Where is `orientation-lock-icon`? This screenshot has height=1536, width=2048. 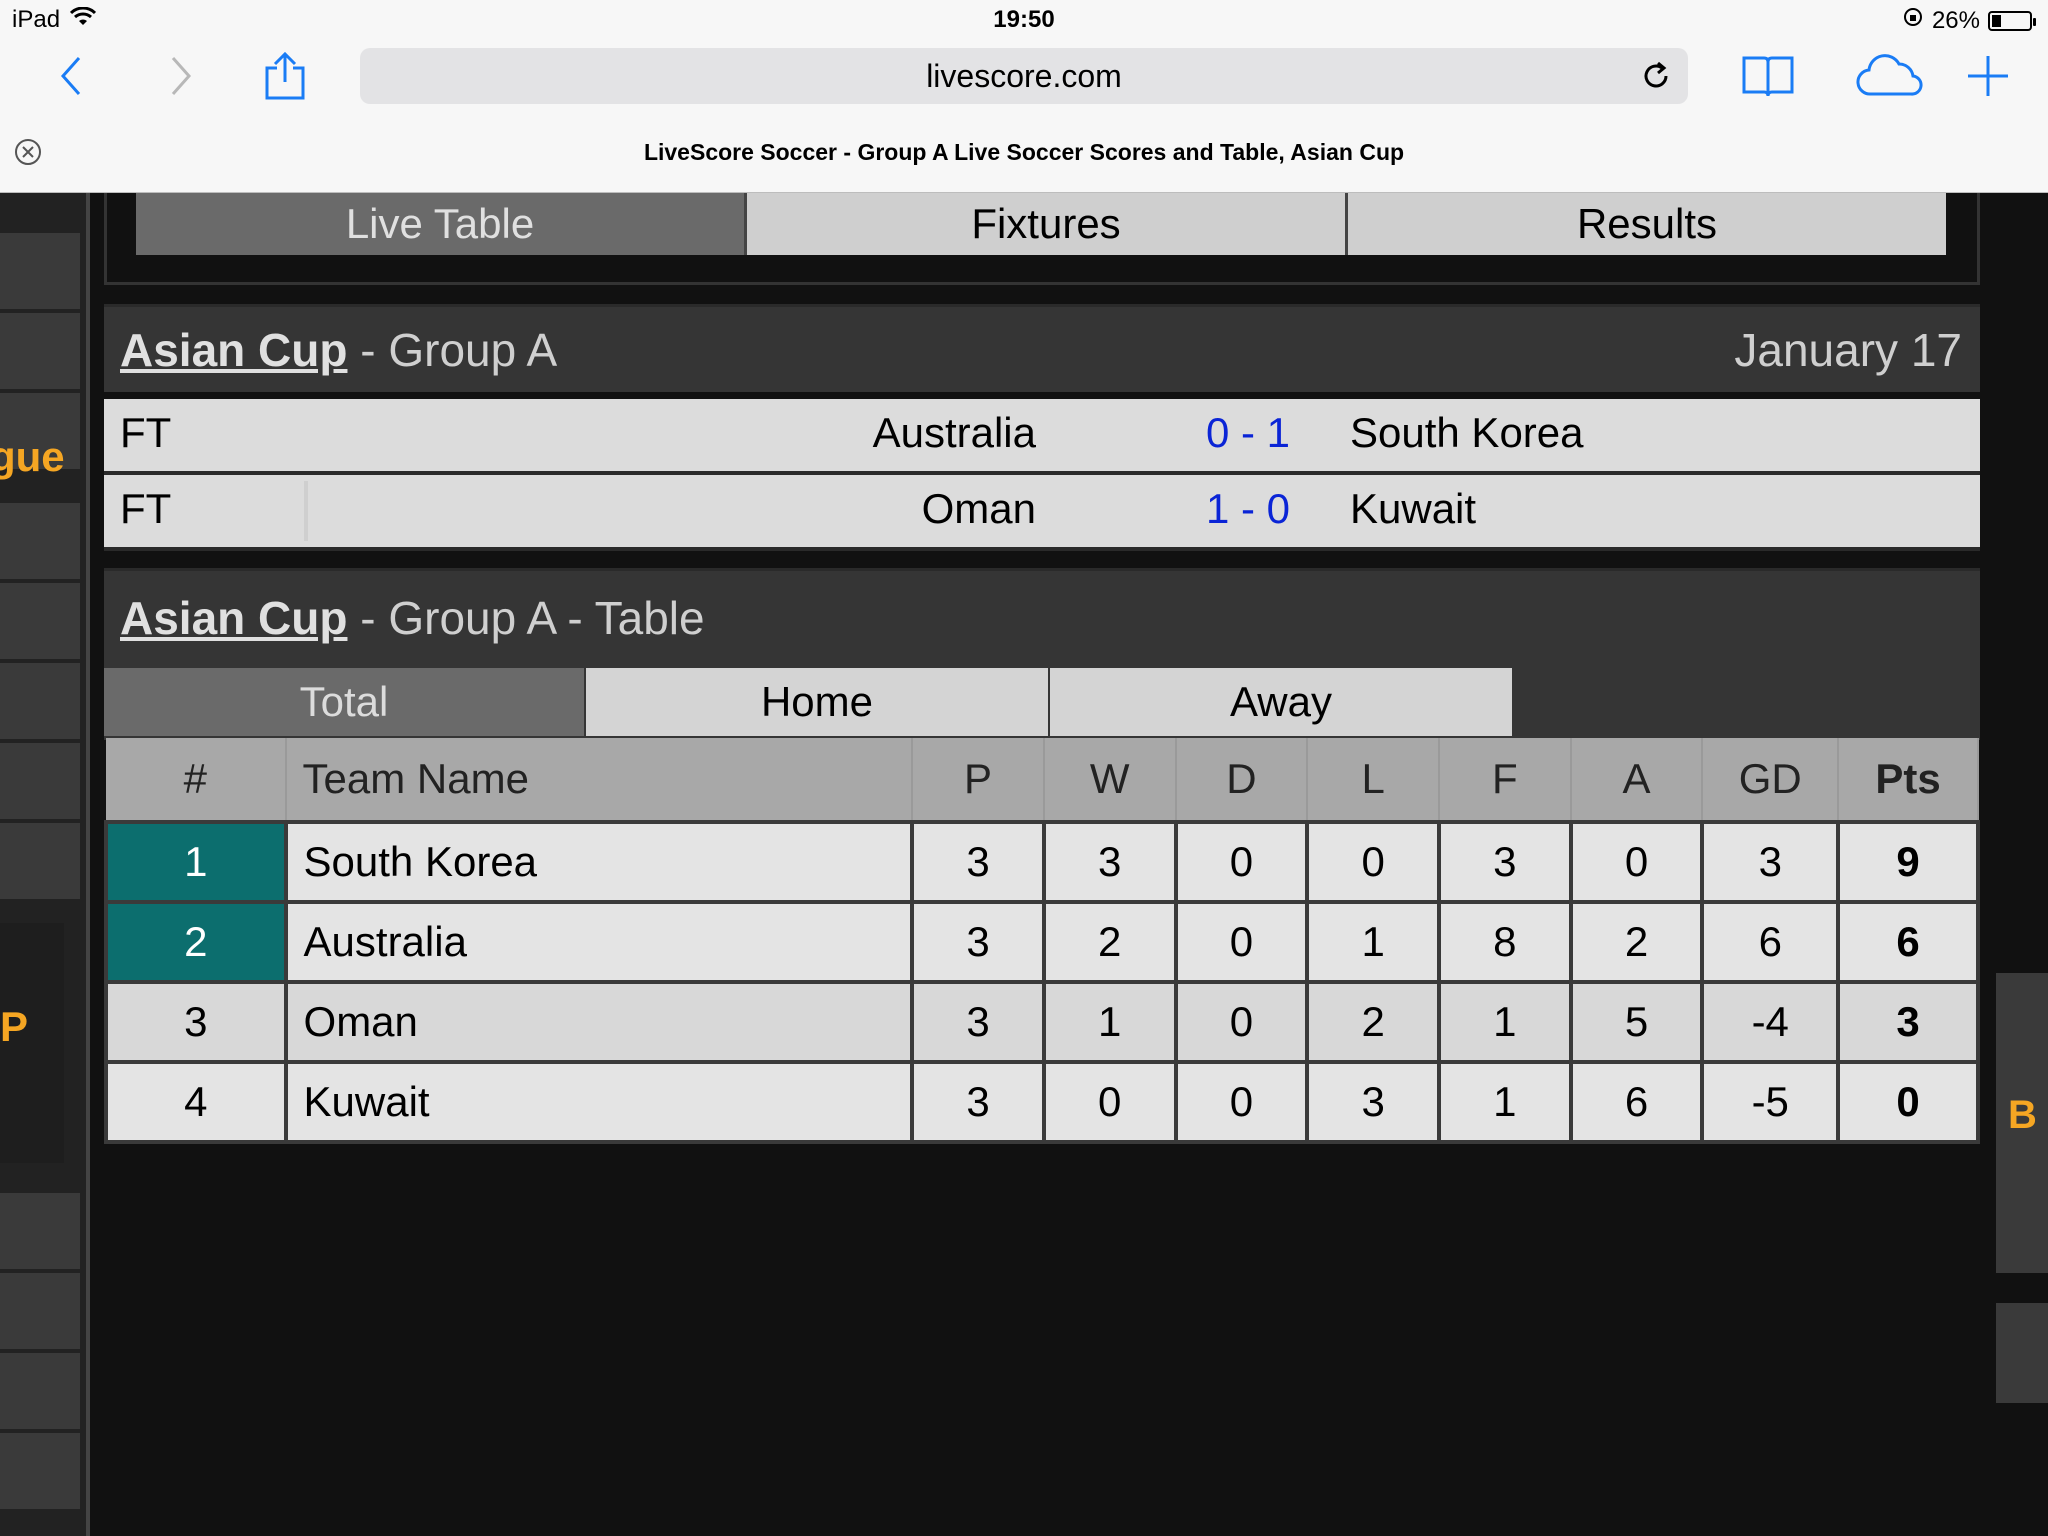 orientation-lock-icon is located at coordinates (1913, 20).